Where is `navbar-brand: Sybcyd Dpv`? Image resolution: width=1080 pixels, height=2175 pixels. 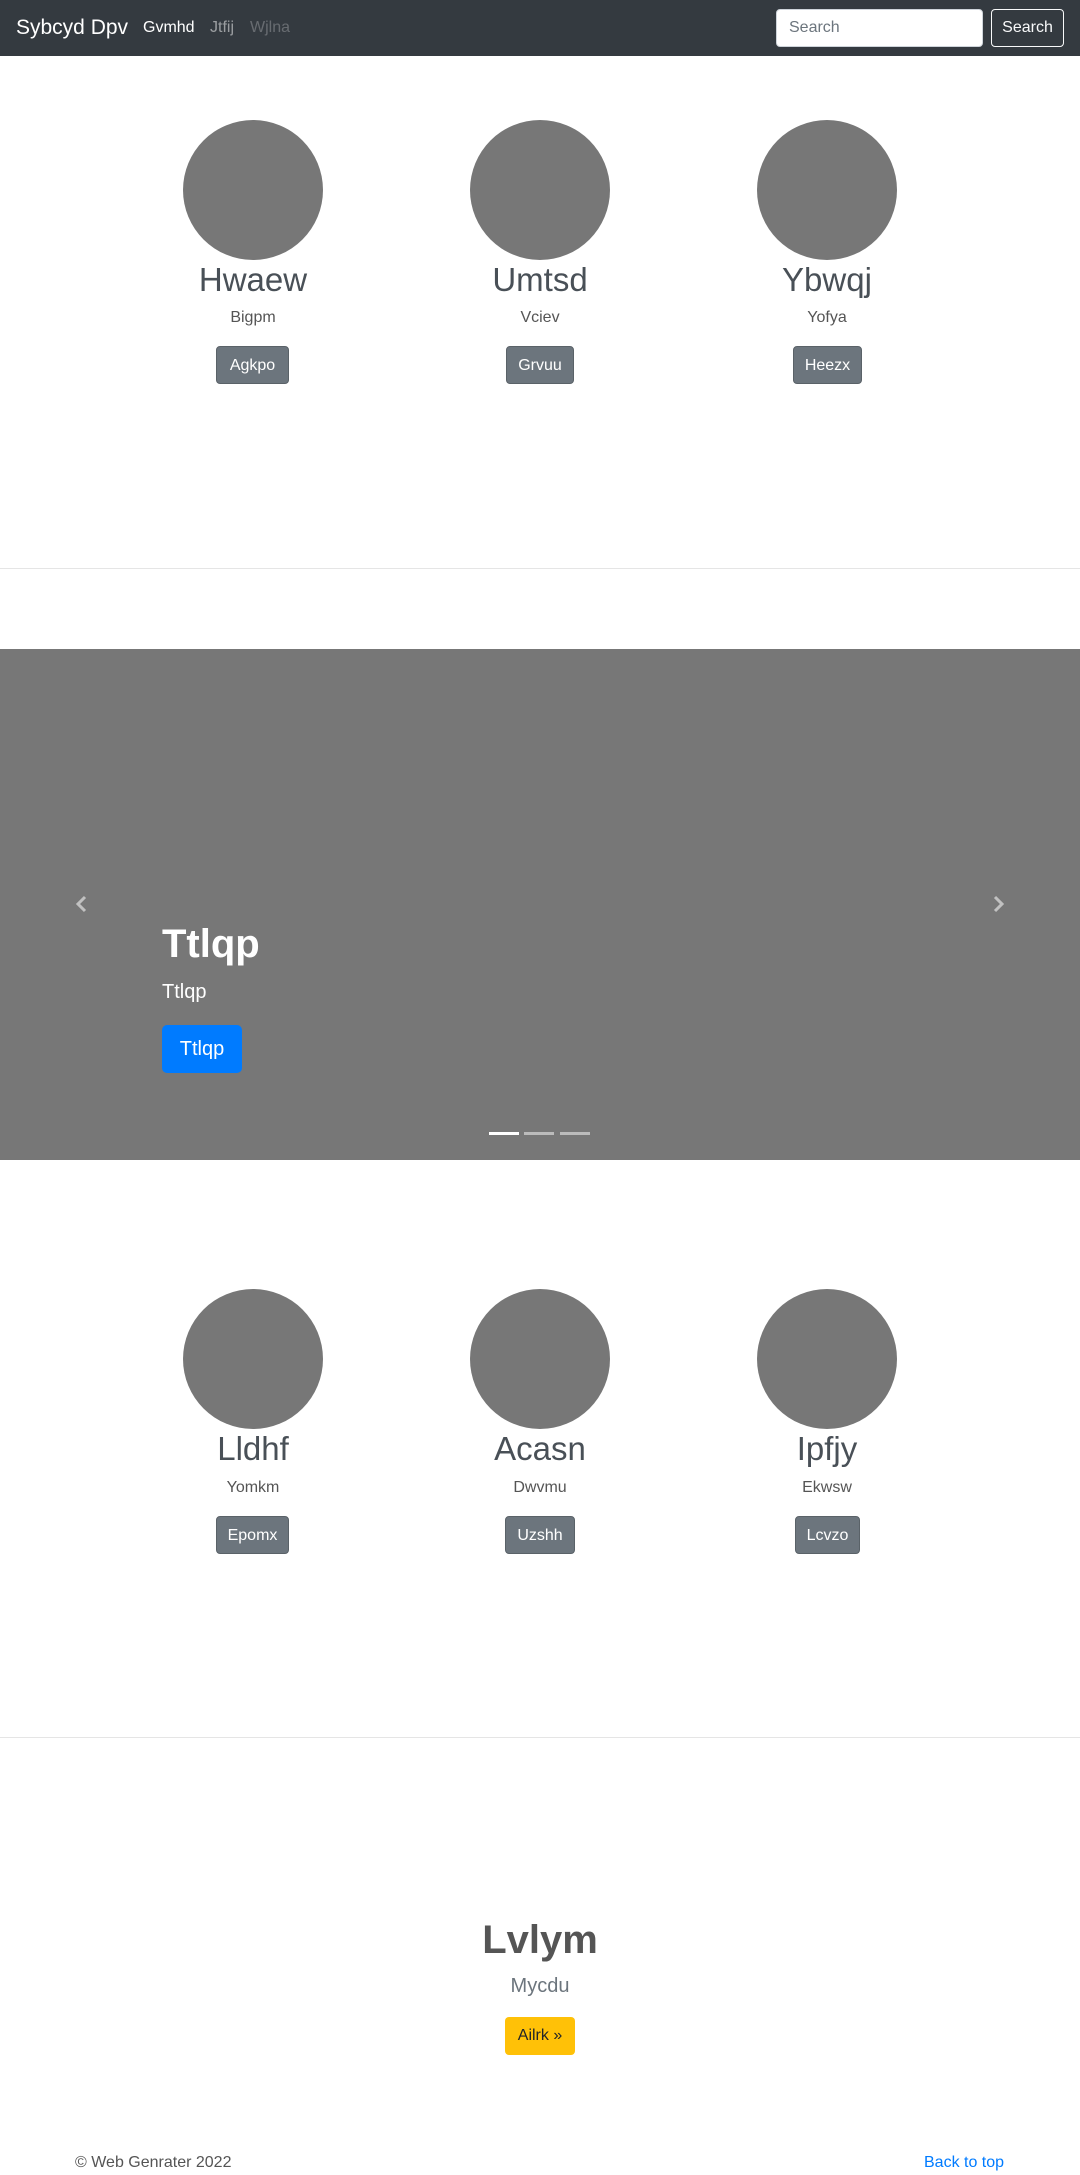
navbar-brand: Sybcyd Dpv is located at coordinates (72, 28).